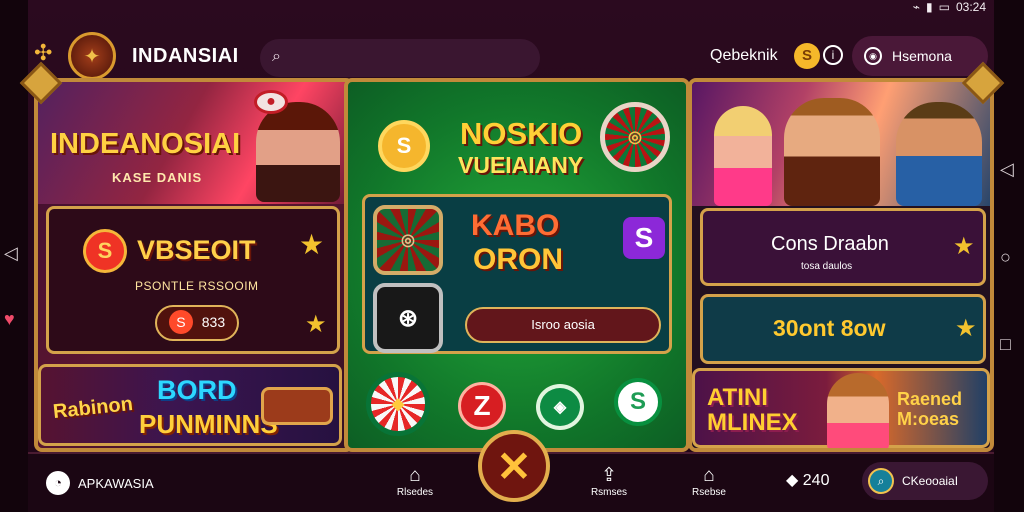 The height and width of the screenshot is (512, 1024). I want to click on button-coin-icon: S, so click(180, 322).